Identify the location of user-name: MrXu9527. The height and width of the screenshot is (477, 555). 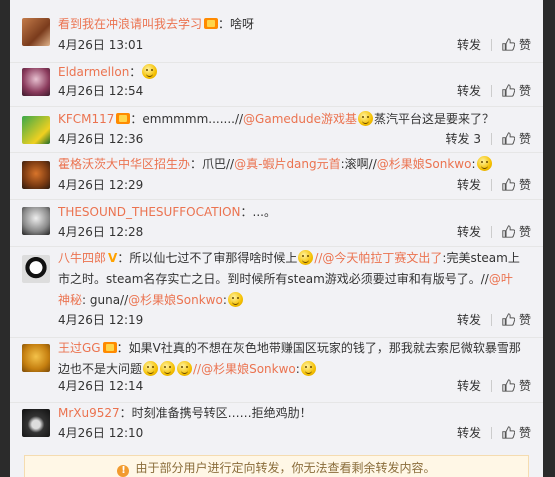
(89, 413).